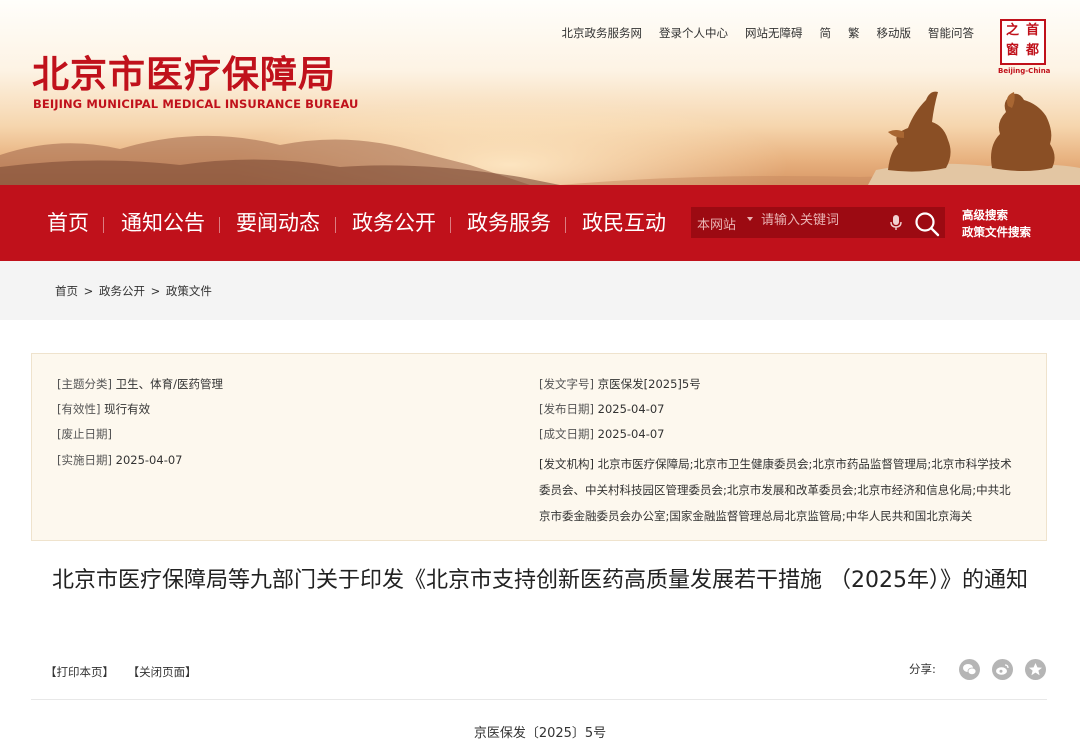 The width and height of the screenshot is (1080, 750). Describe the element at coordinates (624, 223) in the screenshot. I see `nav-item-interaction: 政民互动` at that location.